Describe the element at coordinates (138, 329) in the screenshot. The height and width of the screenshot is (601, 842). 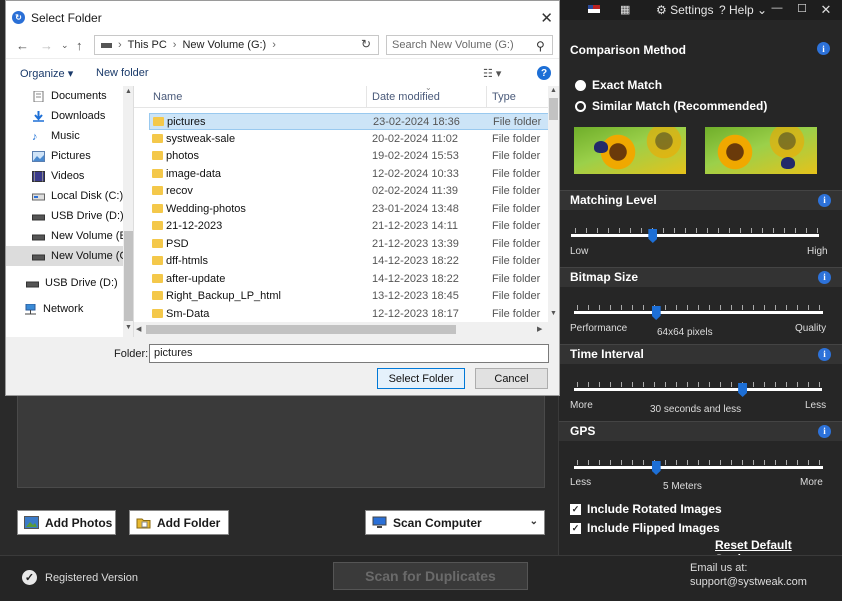
I see `scroll-left-icon: ◀` at that location.